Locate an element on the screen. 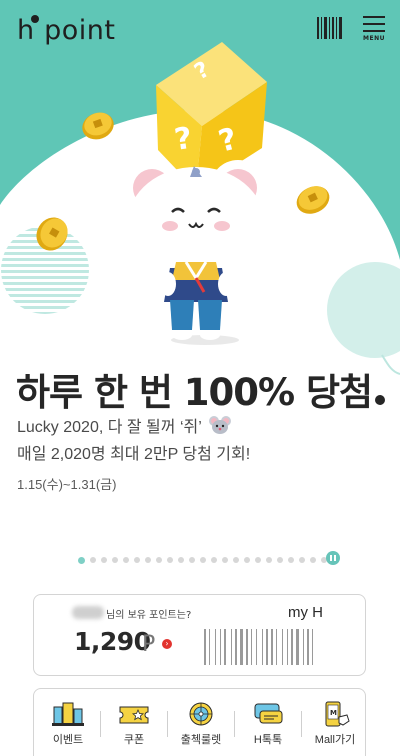 The height and width of the screenshot is (756, 400). roulette-wheel-icon is located at coordinates (201, 714).